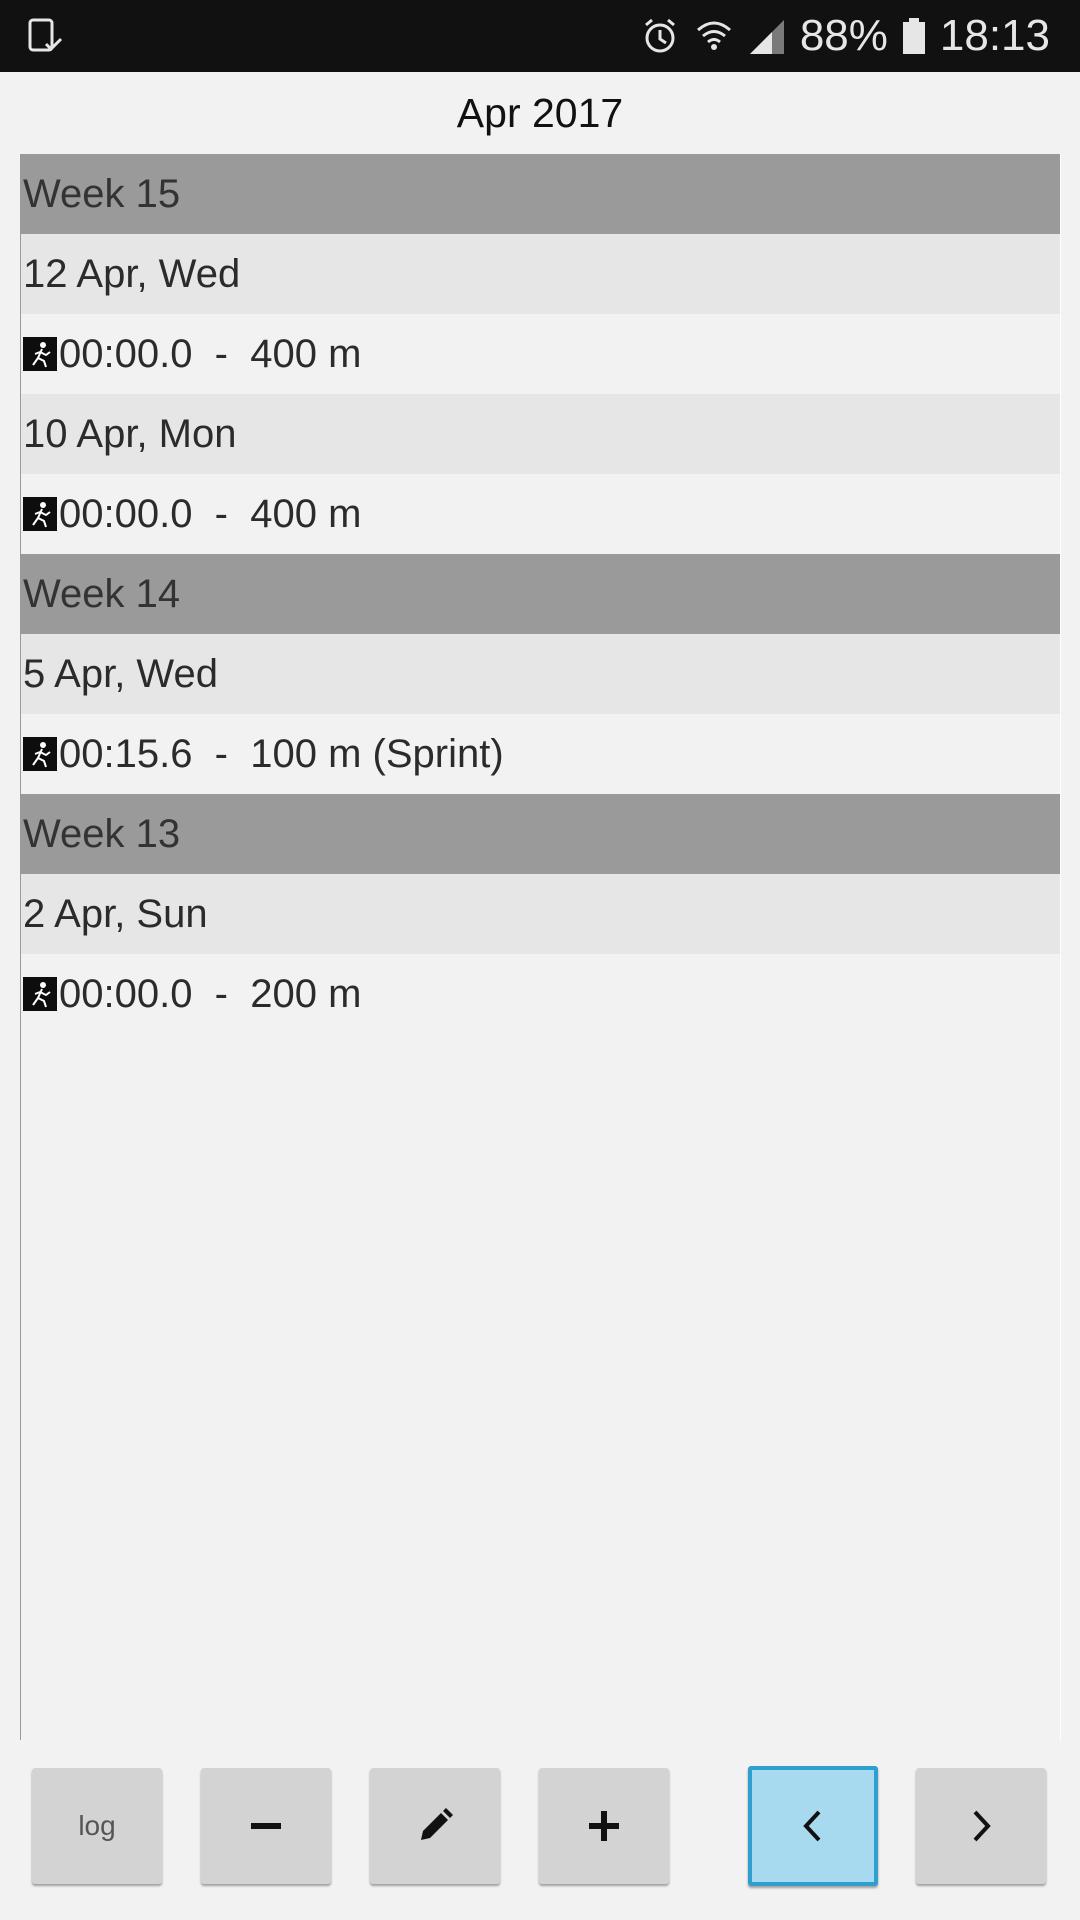 This screenshot has height=1920, width=1080. What do you see at coordinates (540, 194) in the screenshot?
I see `week-header: Week 15` at bounding box center [540, 194].